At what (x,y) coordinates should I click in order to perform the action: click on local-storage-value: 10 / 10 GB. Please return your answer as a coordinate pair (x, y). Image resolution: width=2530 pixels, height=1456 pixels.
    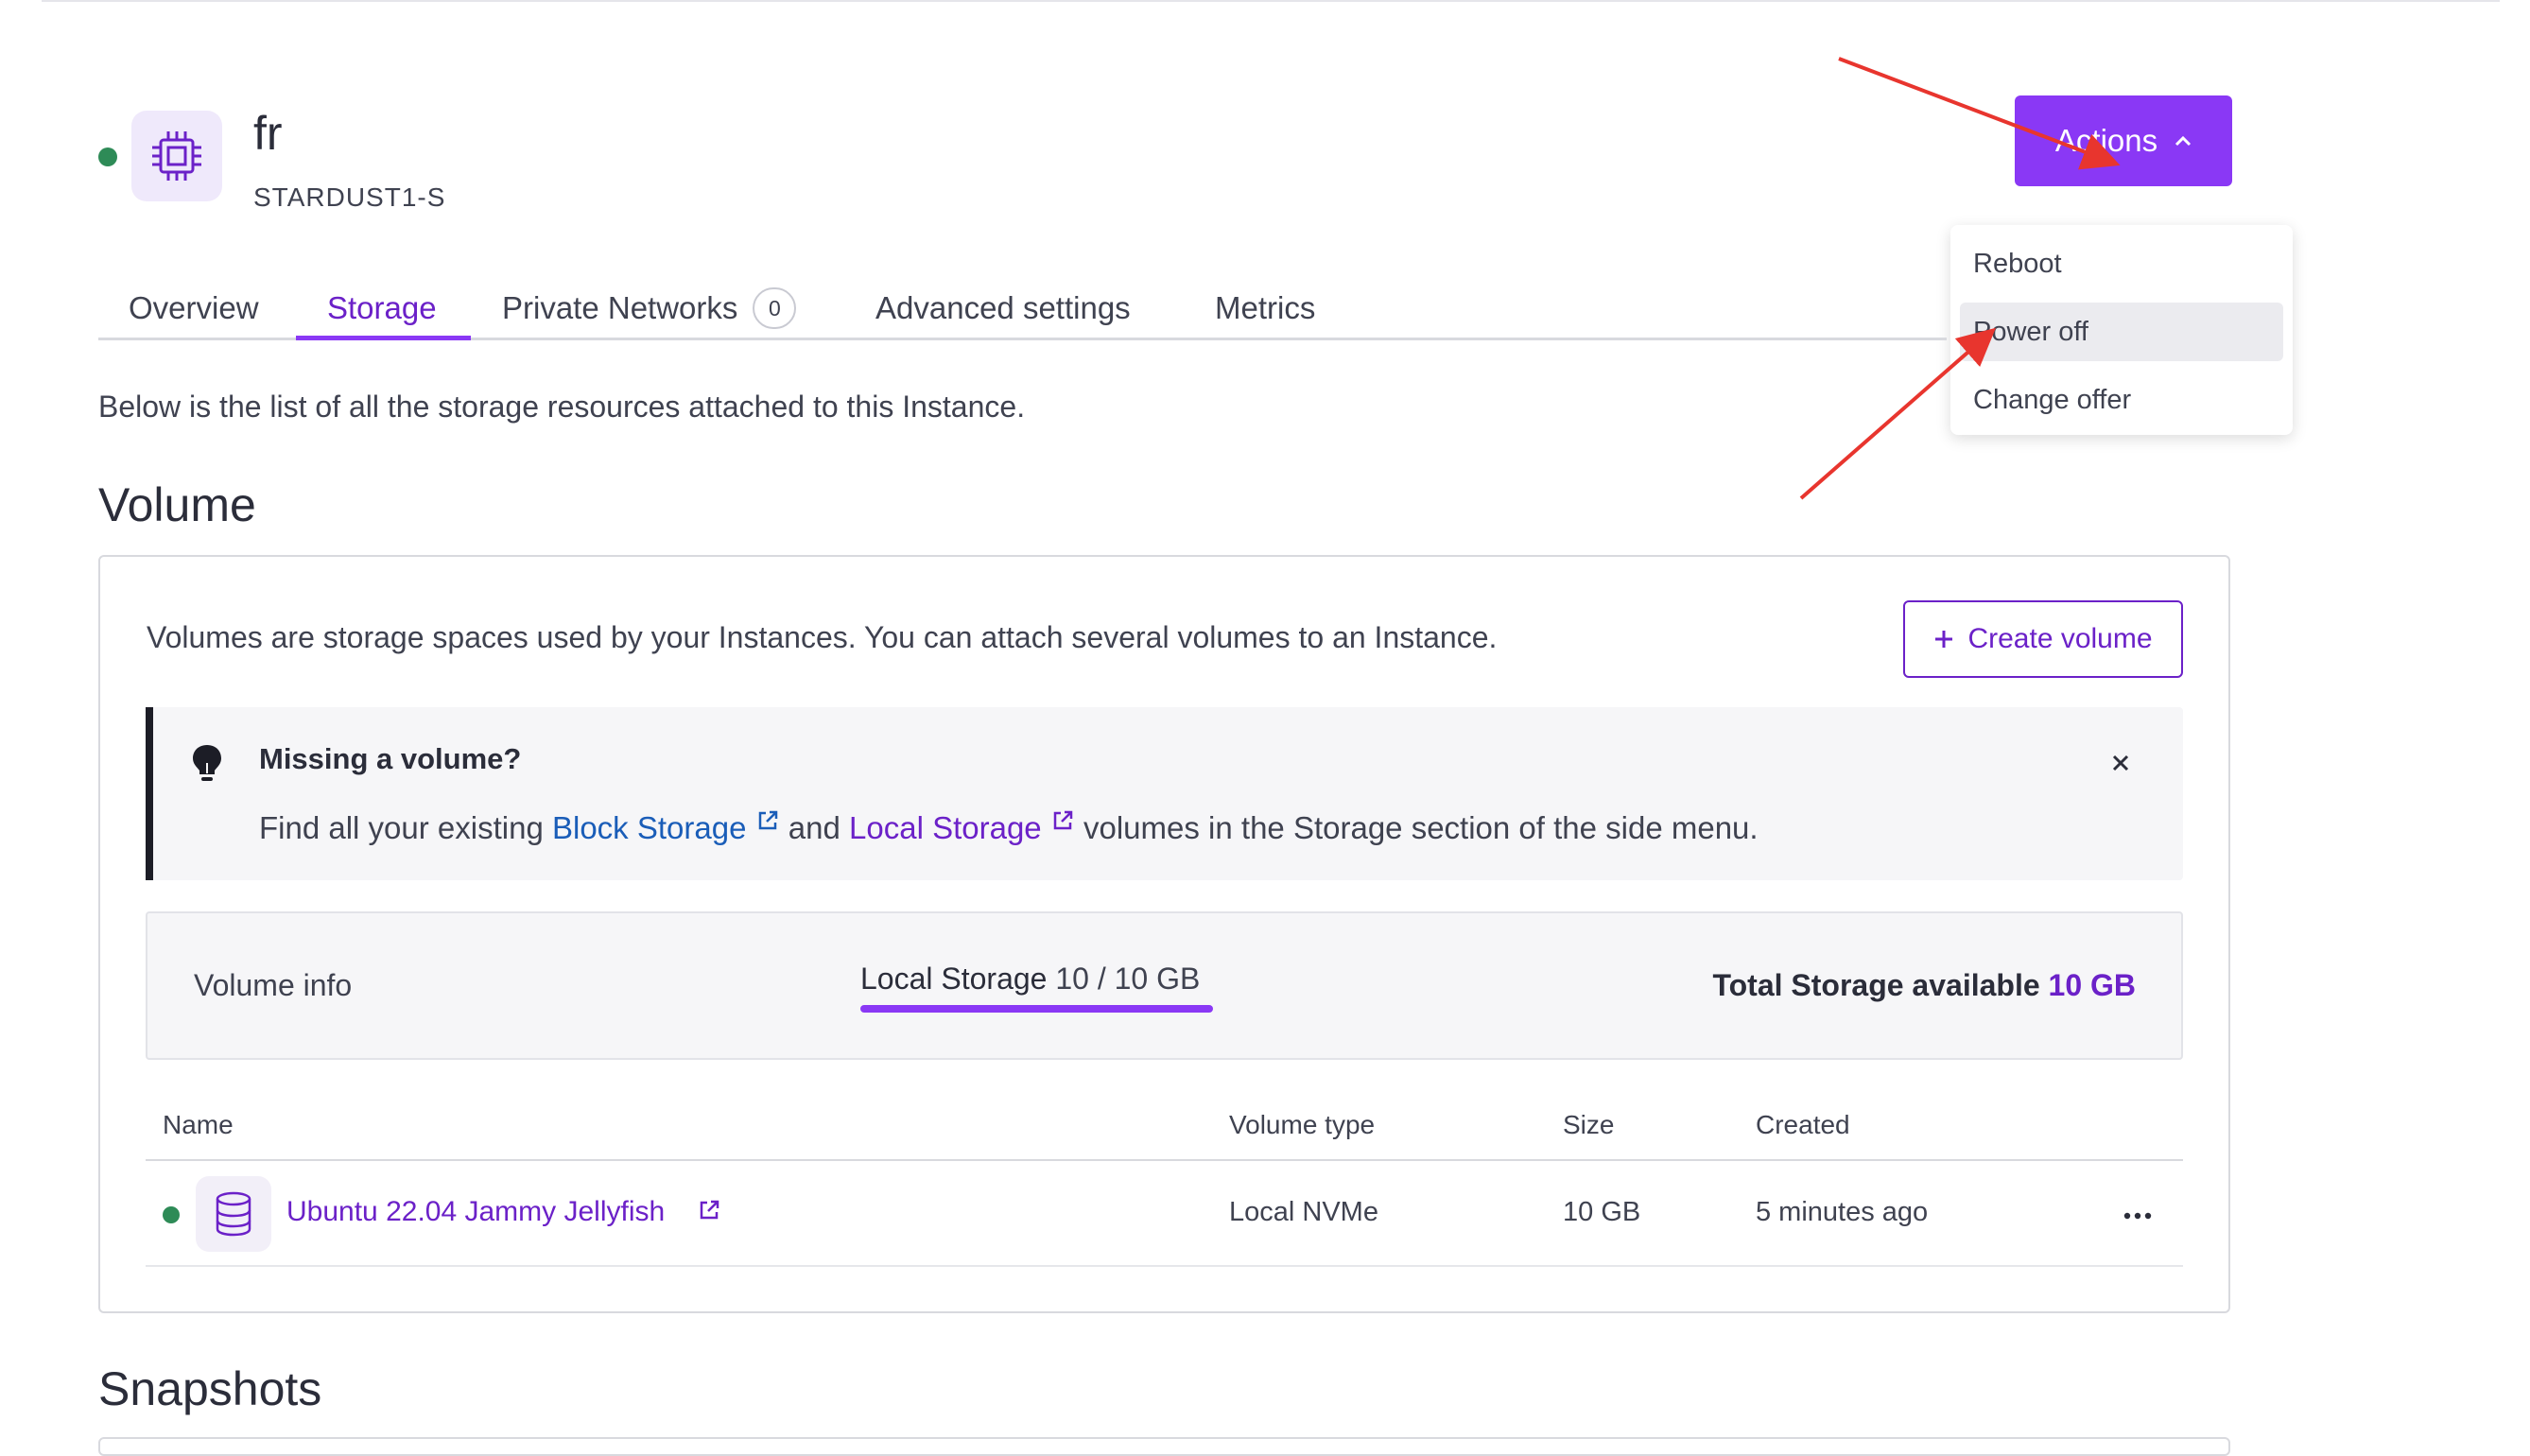
    Looking at the image, I should click on (1128, 979).